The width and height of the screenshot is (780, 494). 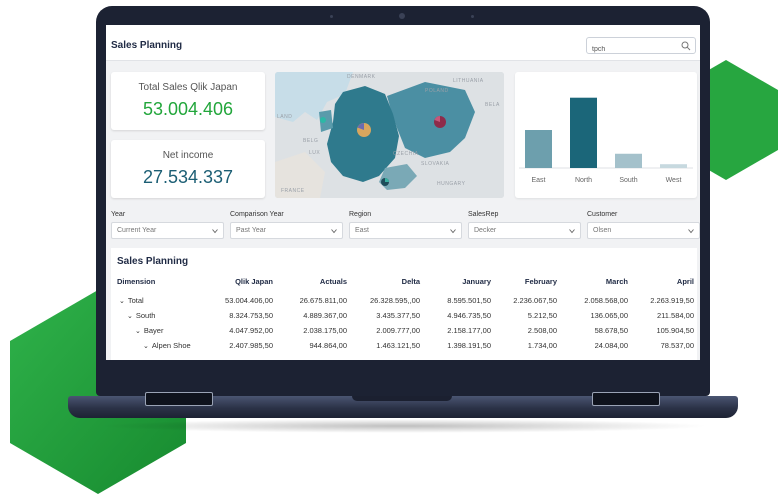 What do you see at coordinates (468, 81) in the screenshot?
I see `map-label: LITHUANIA` at bounding box center [468, 81].